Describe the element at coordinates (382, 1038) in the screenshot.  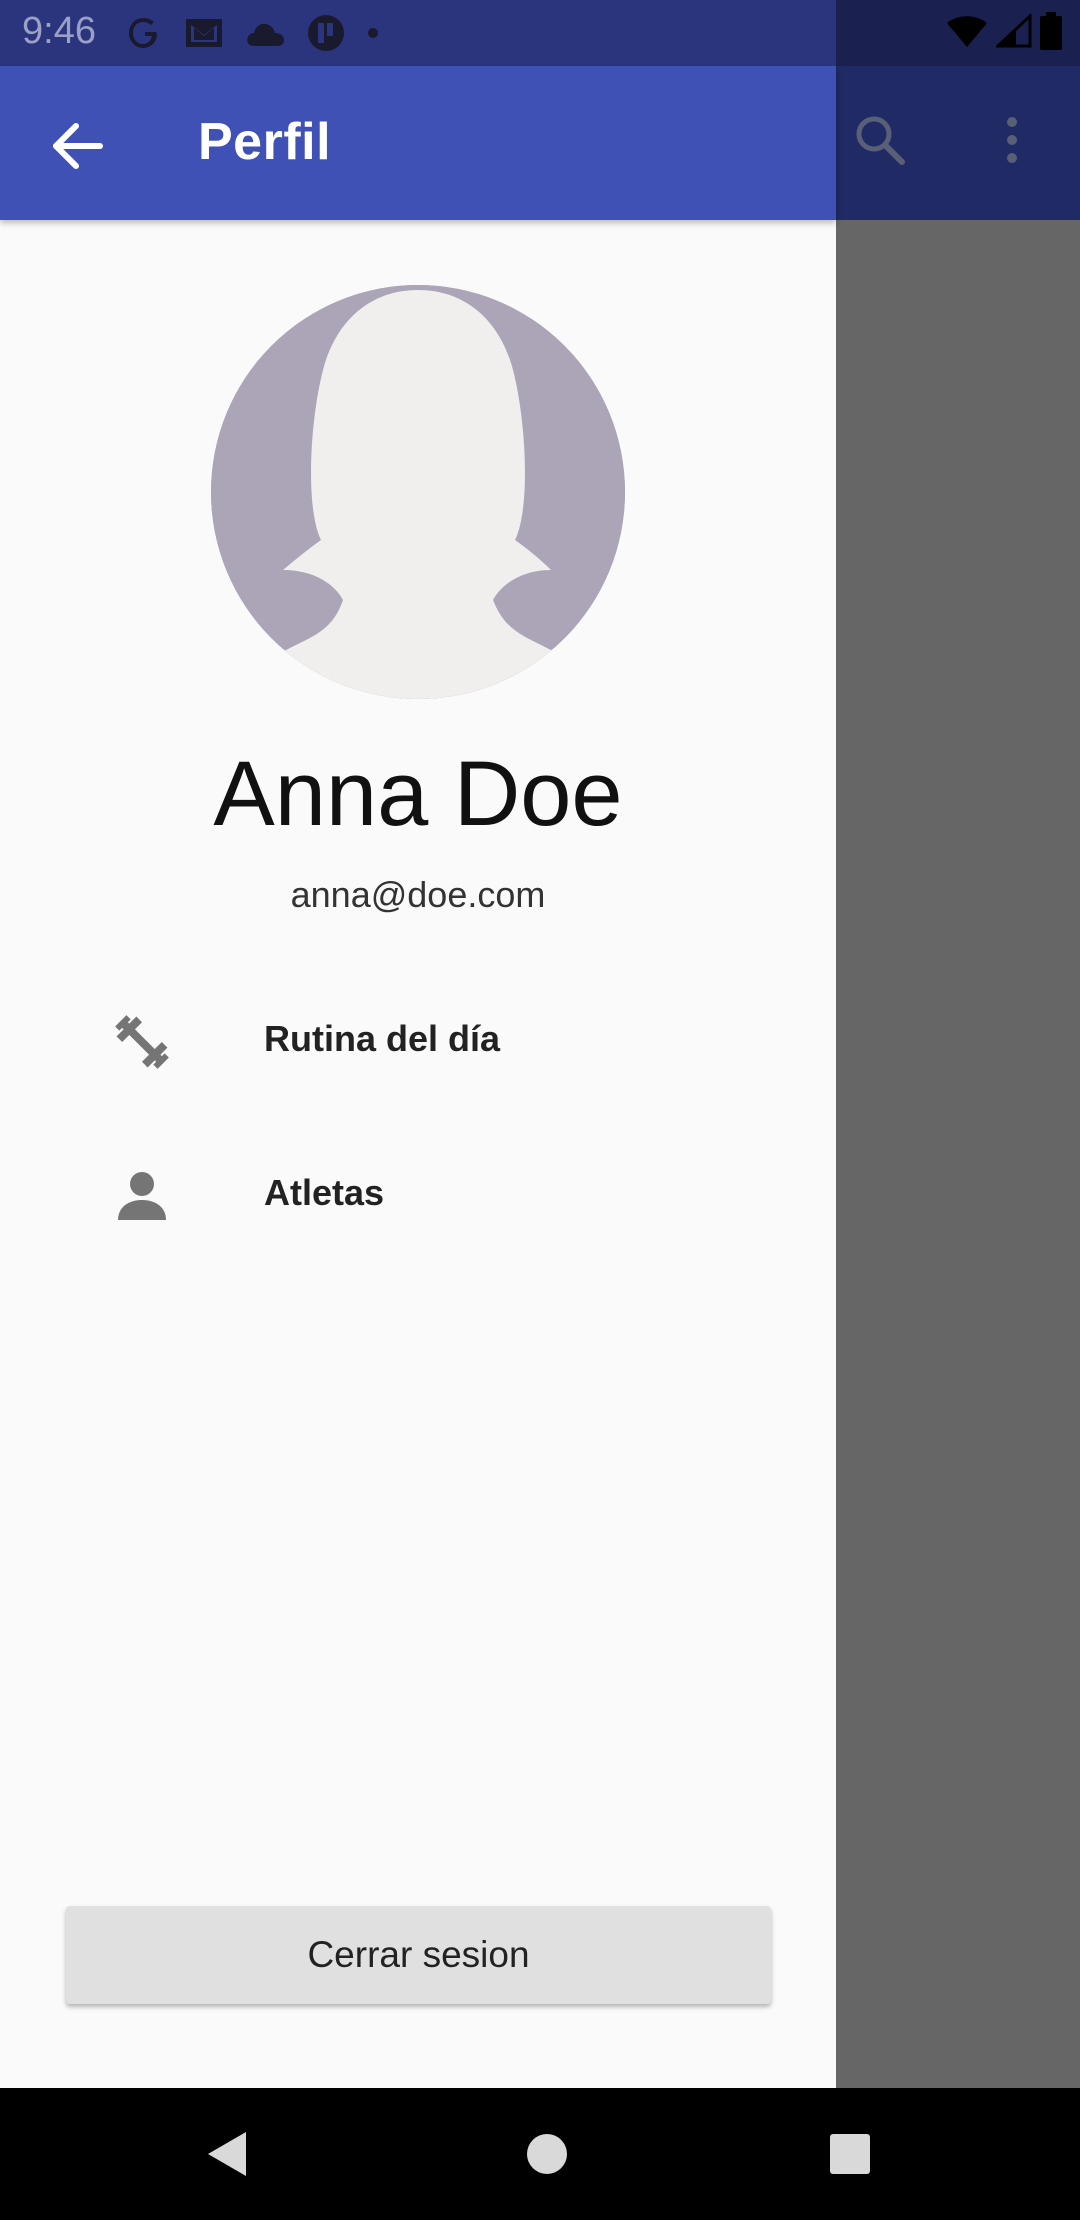
I see `menu-item-label: Rutina del día` at that location.